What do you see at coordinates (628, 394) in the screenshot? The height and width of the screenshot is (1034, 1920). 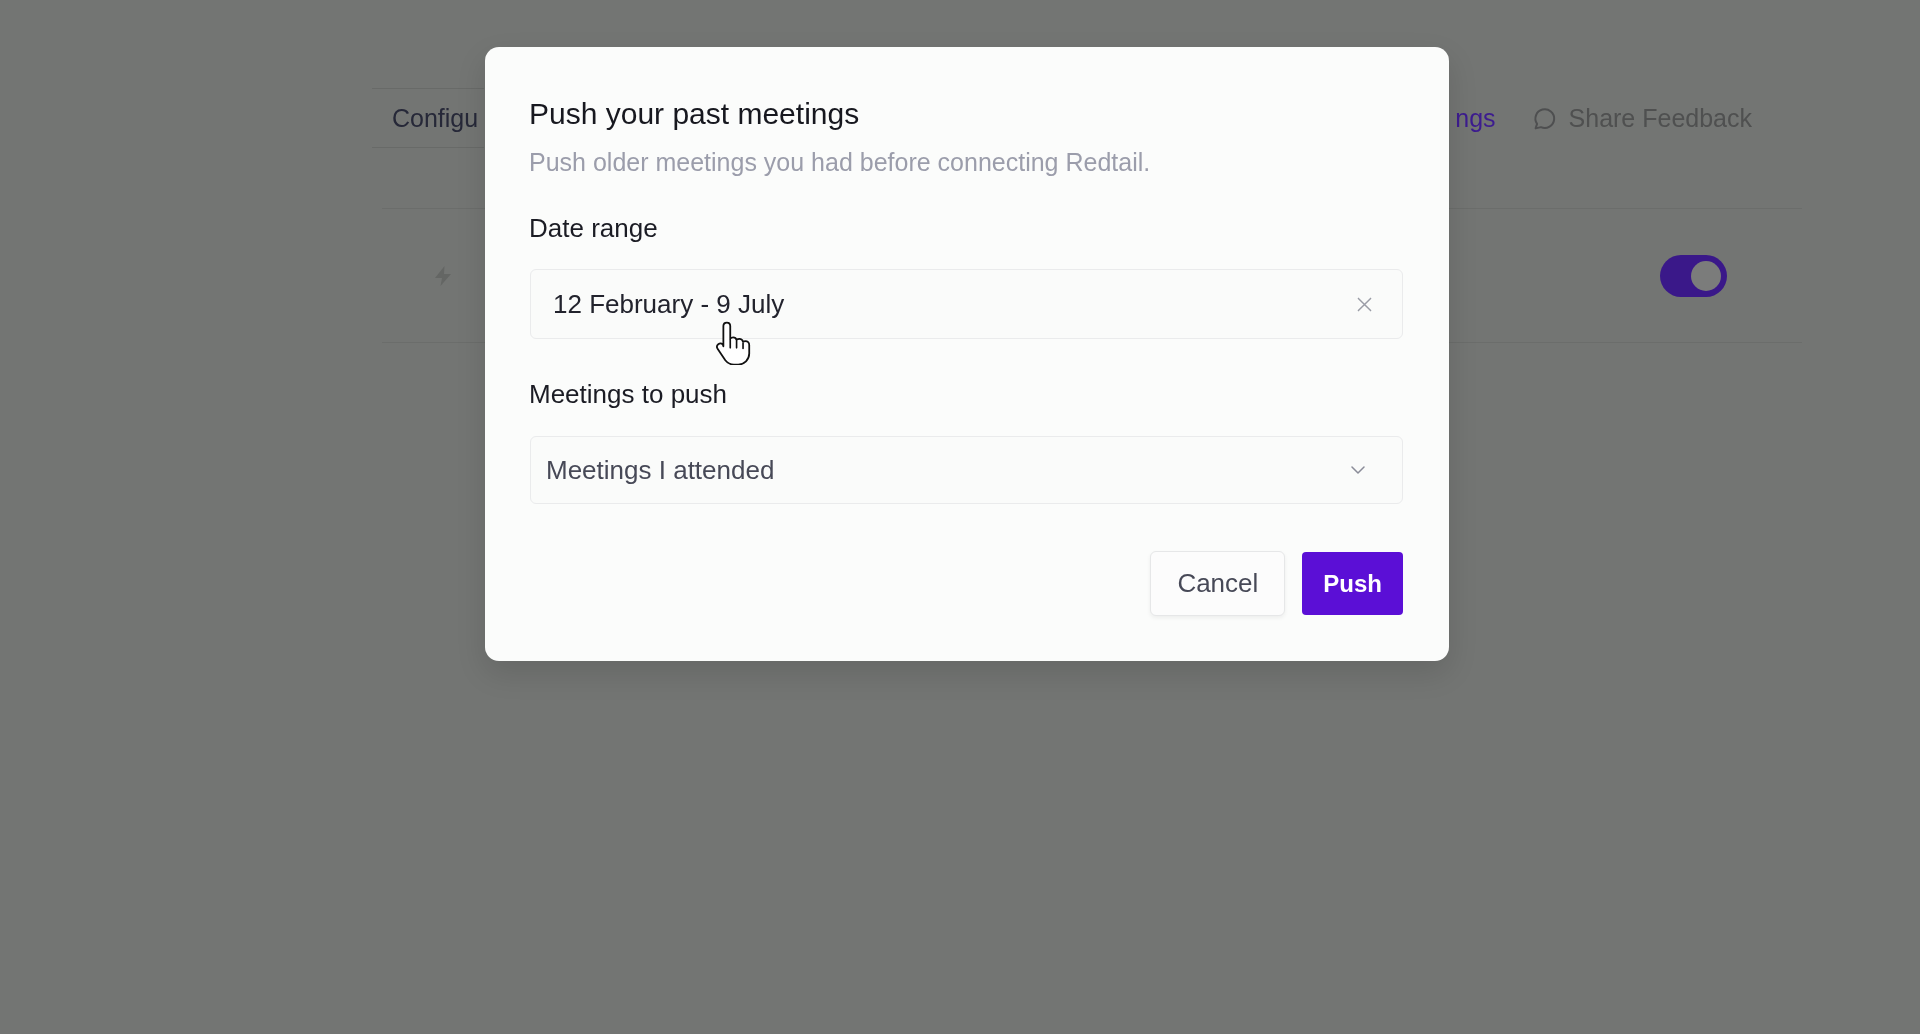 I see `field-label: Meetings to push` at bounding box center [628, 394].